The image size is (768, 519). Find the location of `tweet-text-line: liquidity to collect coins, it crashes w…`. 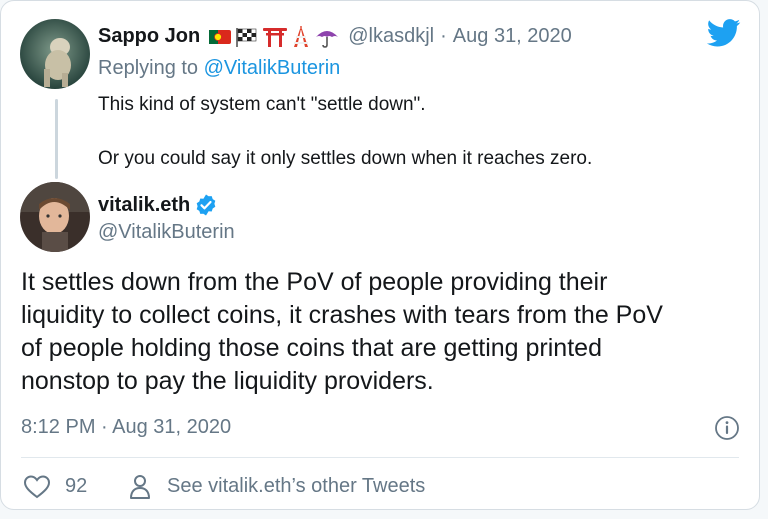

tweet-text-line: liquidity to collect coins, it crashes w… is located at coordinates (342, 315).